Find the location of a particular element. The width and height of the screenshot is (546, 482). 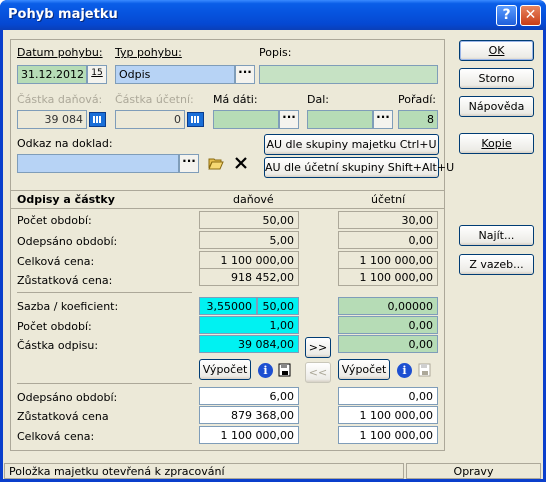

close-title-button: ✕ is located at coordinates (530, 15).